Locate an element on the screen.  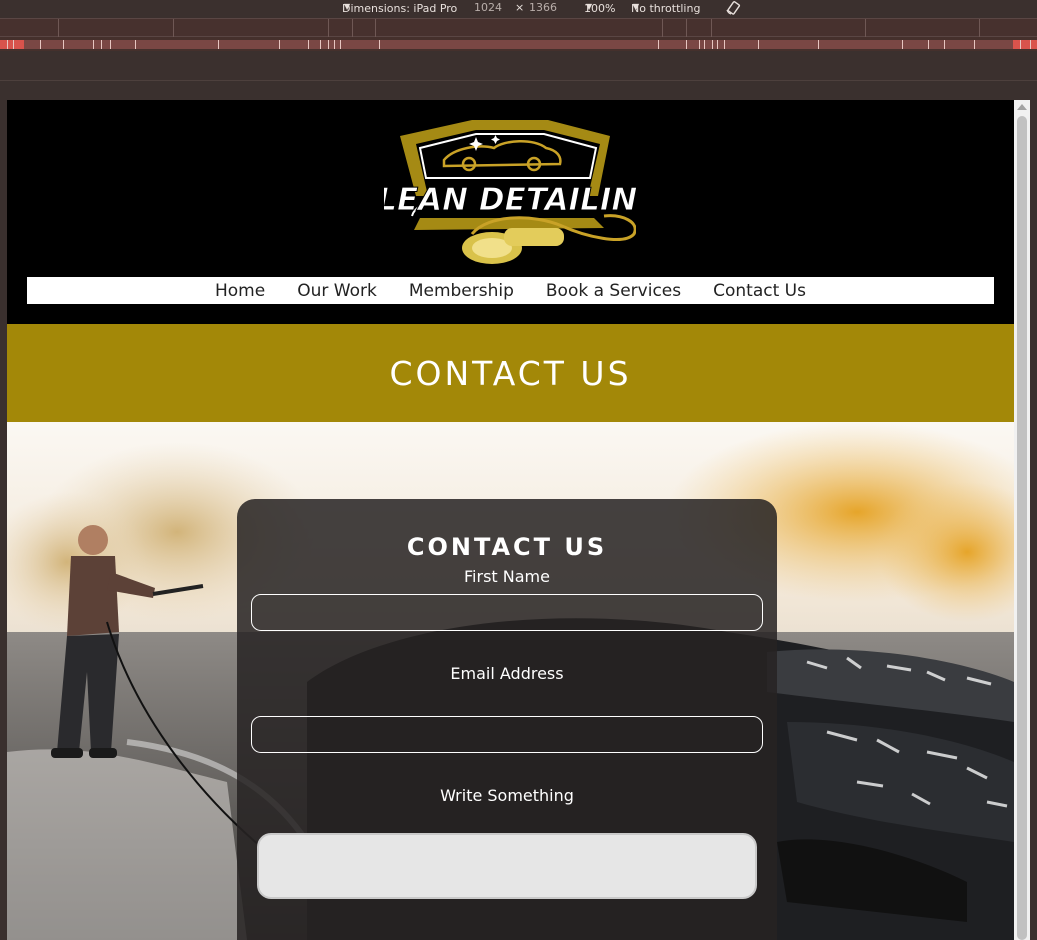
email-field is located at coordinates (507, 734).